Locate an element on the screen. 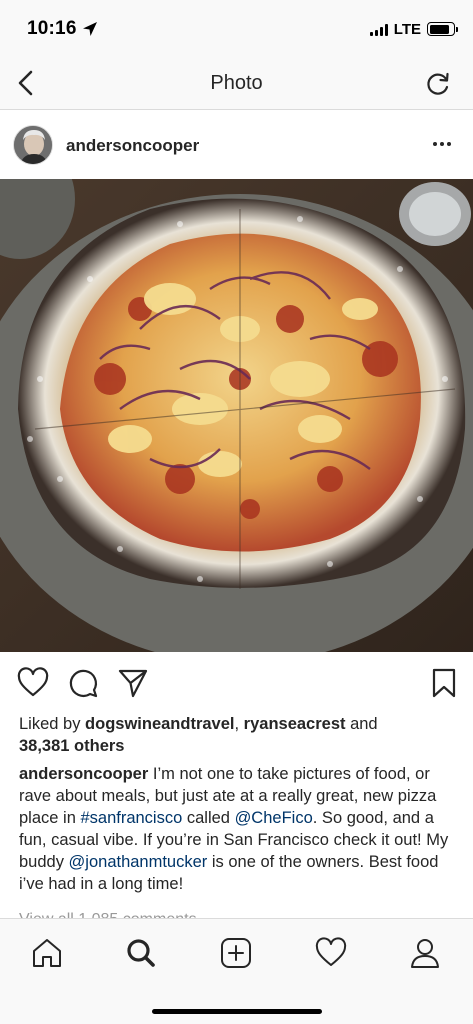  mention-link: @CheFico is located at coordinates (274, 818).